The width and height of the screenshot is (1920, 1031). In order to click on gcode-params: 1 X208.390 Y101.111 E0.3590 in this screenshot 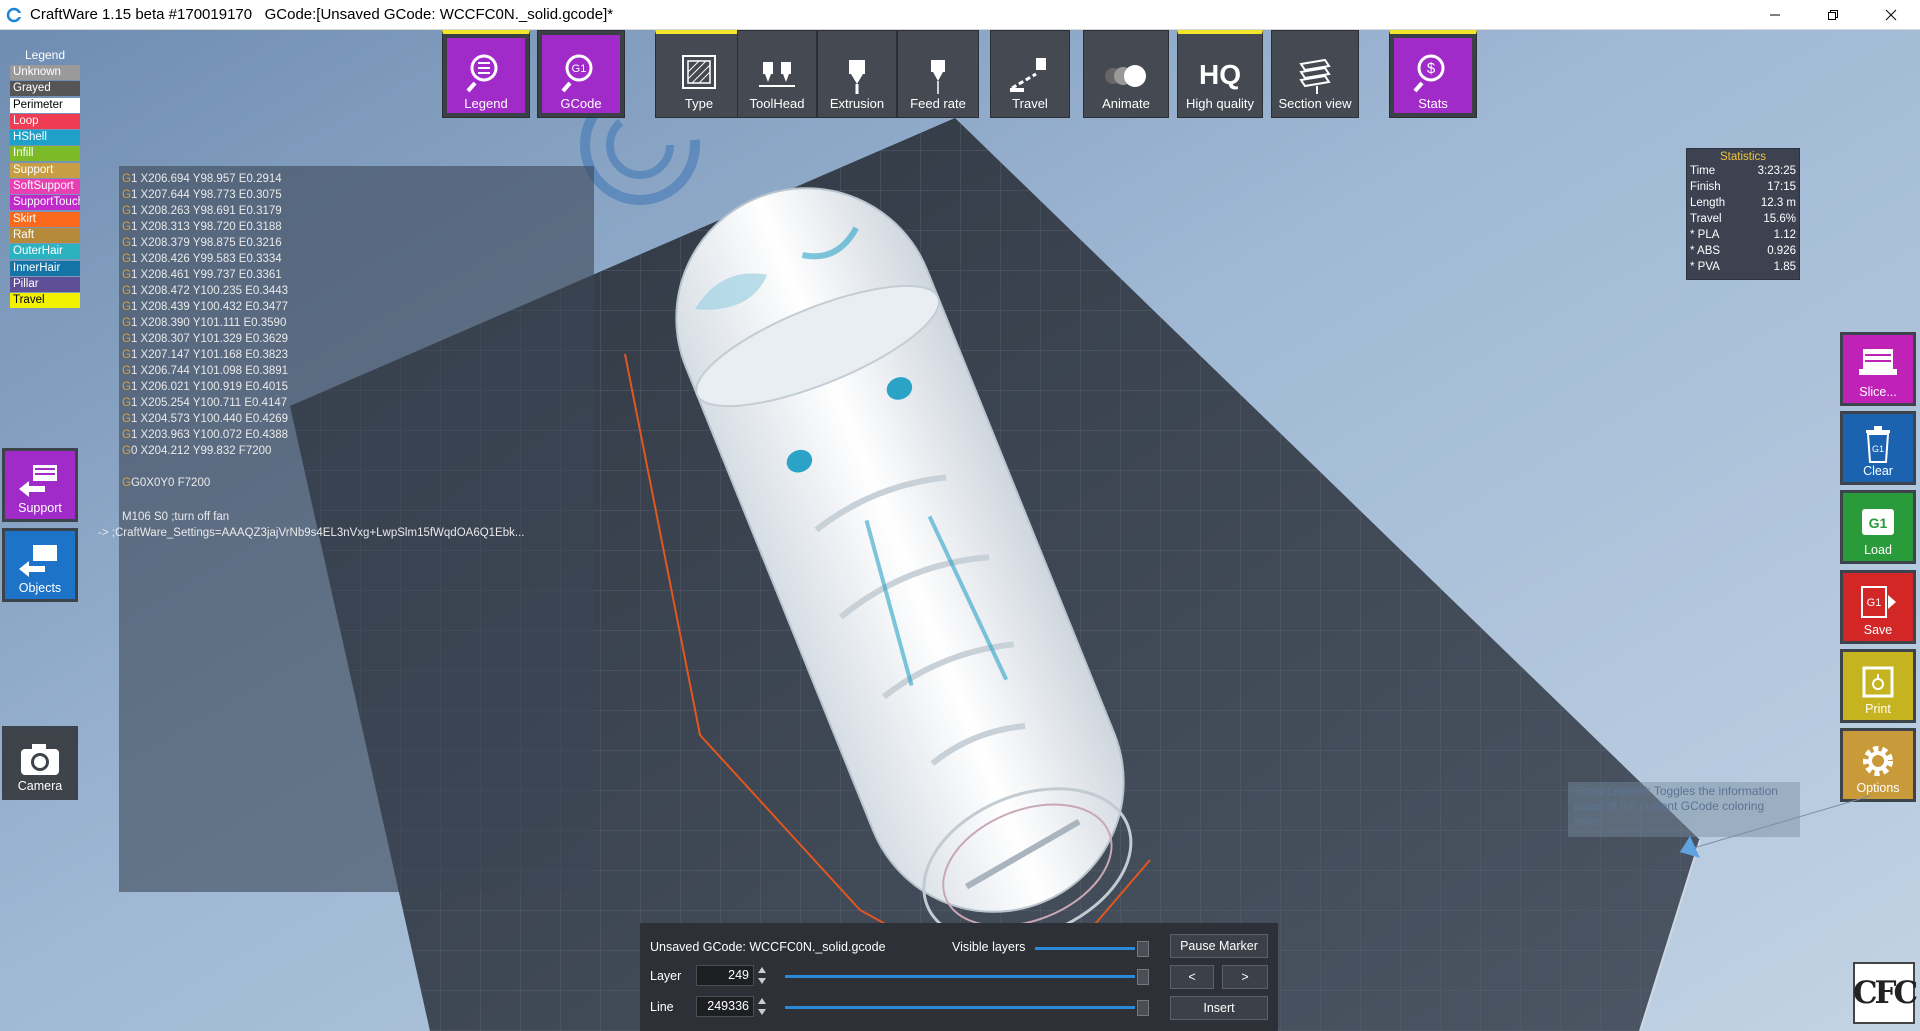, I will do `click(208, 323)`.